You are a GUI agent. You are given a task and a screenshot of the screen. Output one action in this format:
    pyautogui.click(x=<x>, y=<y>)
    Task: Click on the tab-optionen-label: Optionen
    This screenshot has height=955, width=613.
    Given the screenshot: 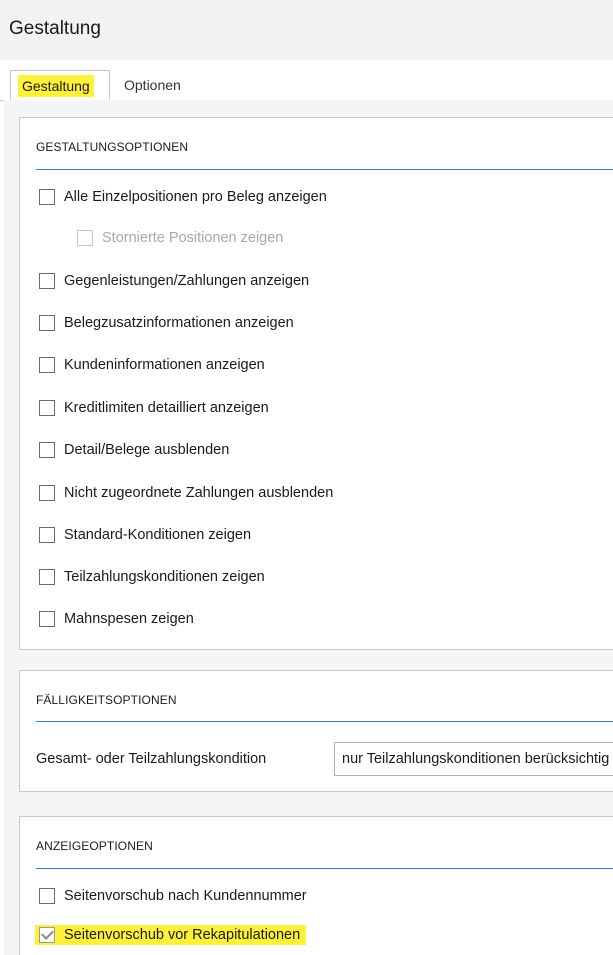 What is the action you would take?
    pyautogui.click(x=152, y=85)
    